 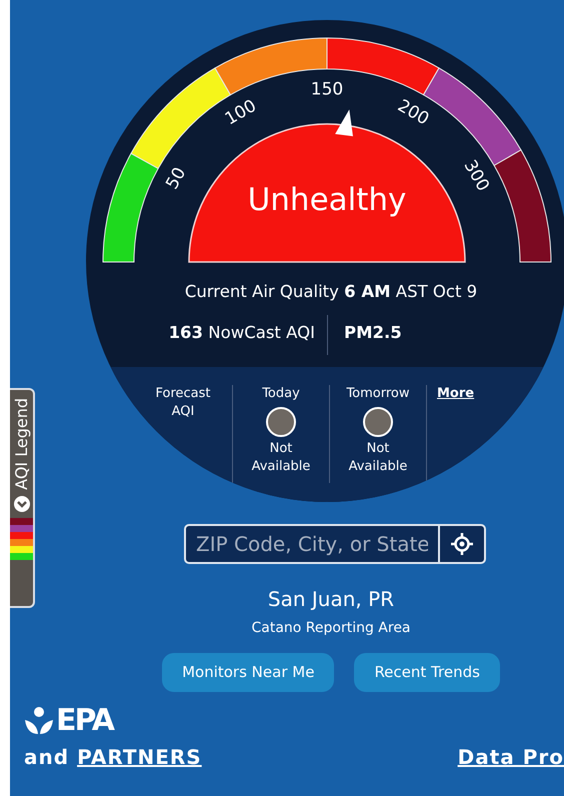 I want to click on legend-tab-label: AQI Legend, so click(x=22, y=444).